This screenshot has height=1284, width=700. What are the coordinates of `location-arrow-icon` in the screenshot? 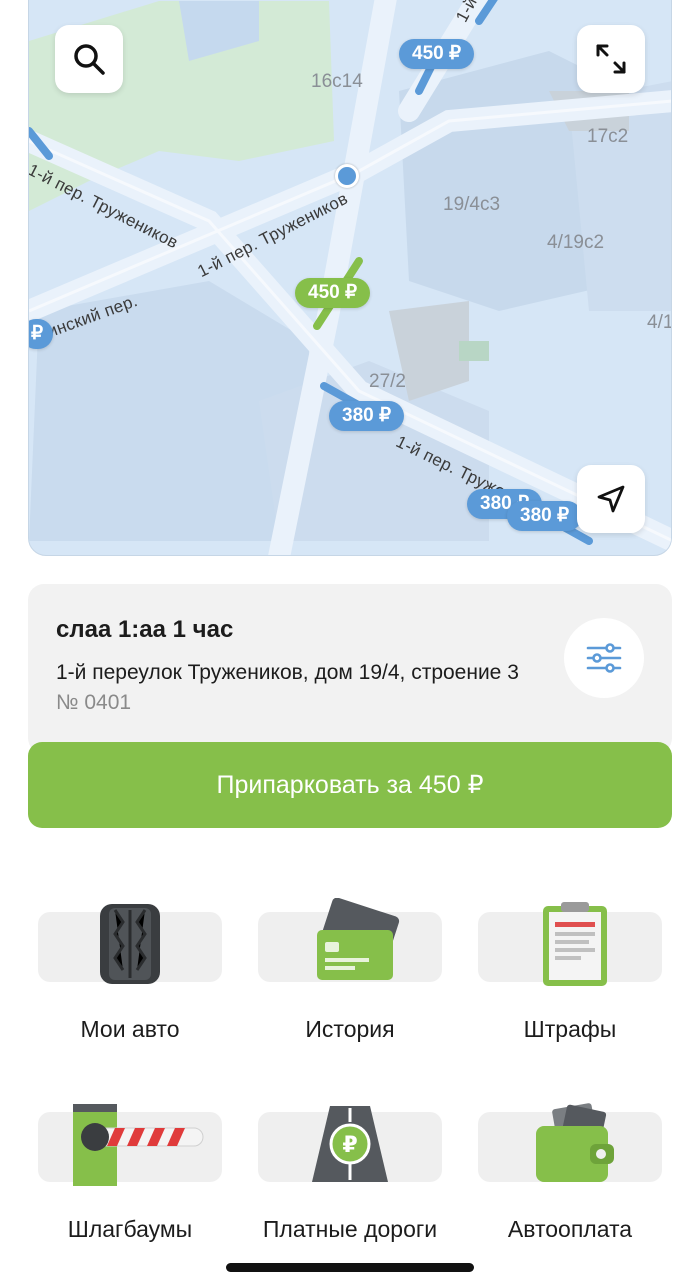 It's located at (611, 499).